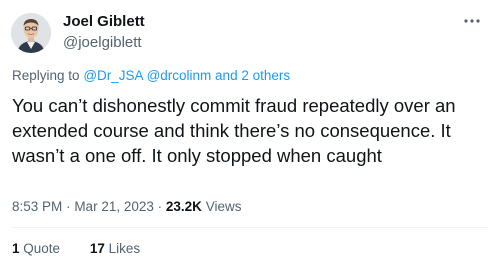 Image resolution: width=500 pixels, height=266 pixels. What do you see at coordinates (97, 248) in the screenshot?
I see `likes-count: 17` at bounding box center [97, 248].